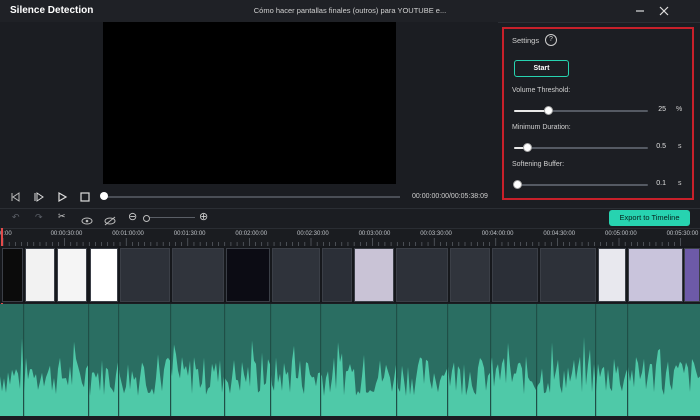  I want to click on previous-frame-button, so click(15, 197).